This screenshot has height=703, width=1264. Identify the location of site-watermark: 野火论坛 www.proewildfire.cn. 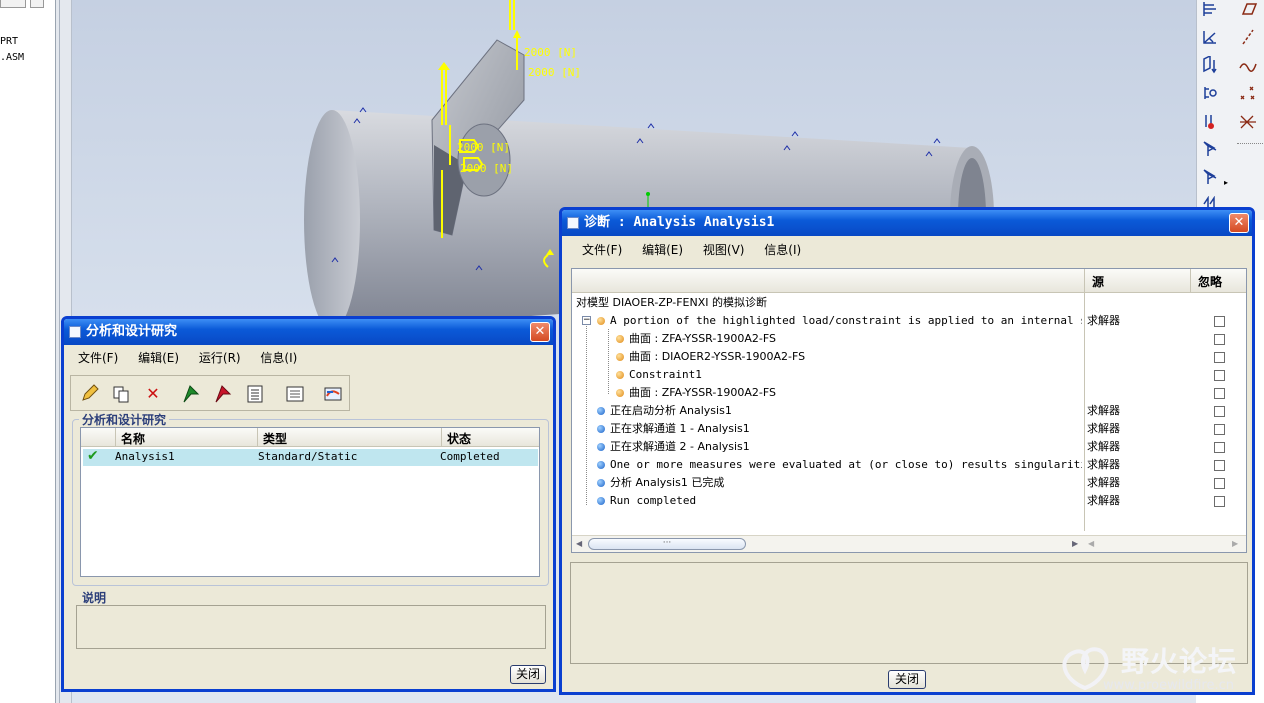
(1157, 669).